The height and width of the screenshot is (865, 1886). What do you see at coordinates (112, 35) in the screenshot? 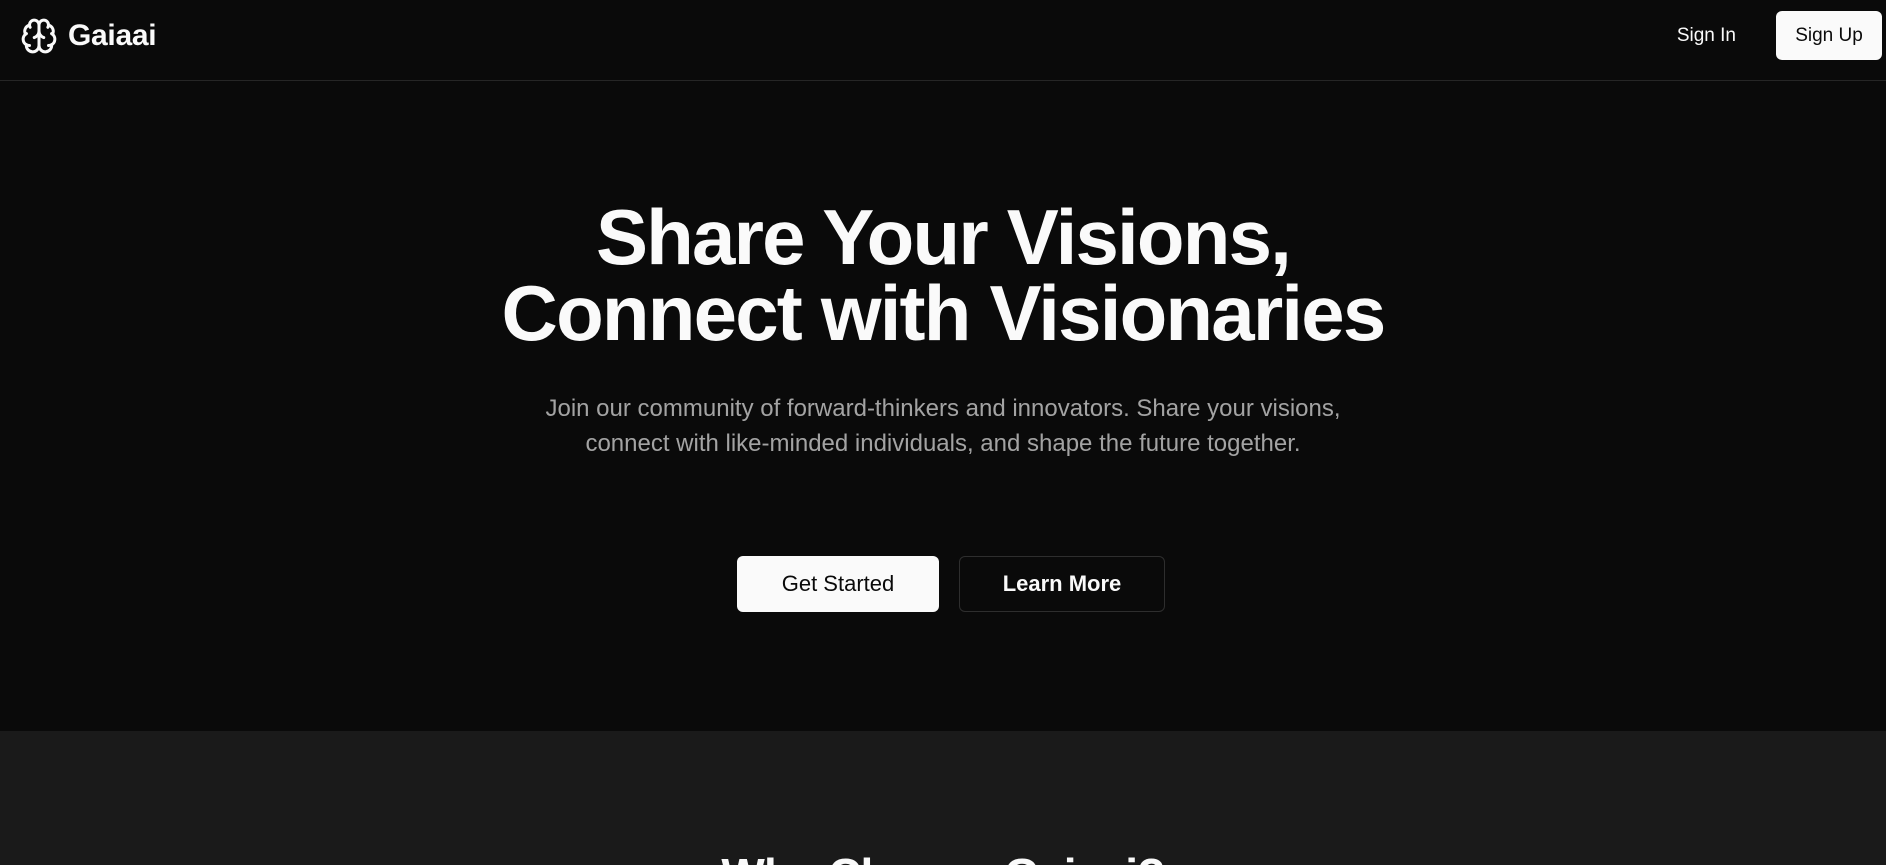
I see `brand-name: Gaiaai` at bounding box center [112, 35].